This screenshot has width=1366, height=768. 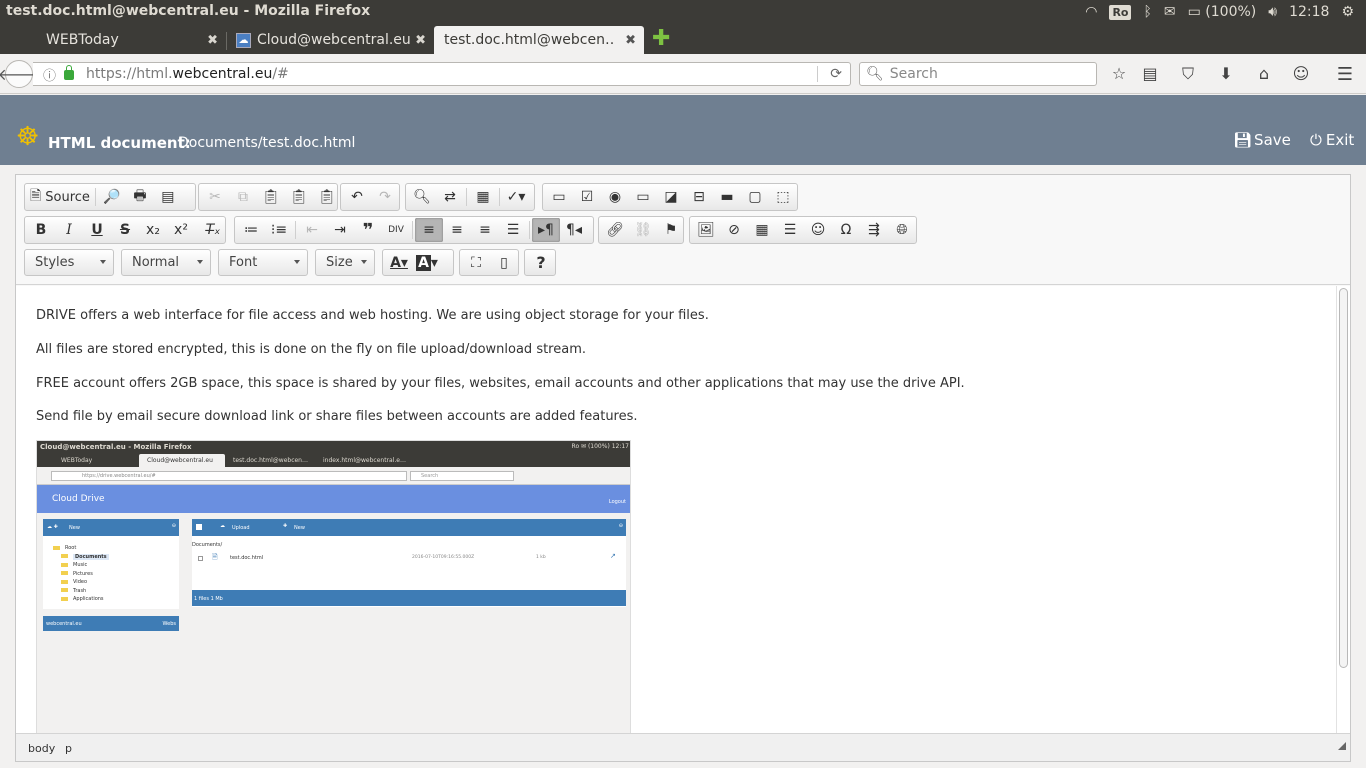 I want to click on radio-icon: ◉, so click(x=615, y=197).